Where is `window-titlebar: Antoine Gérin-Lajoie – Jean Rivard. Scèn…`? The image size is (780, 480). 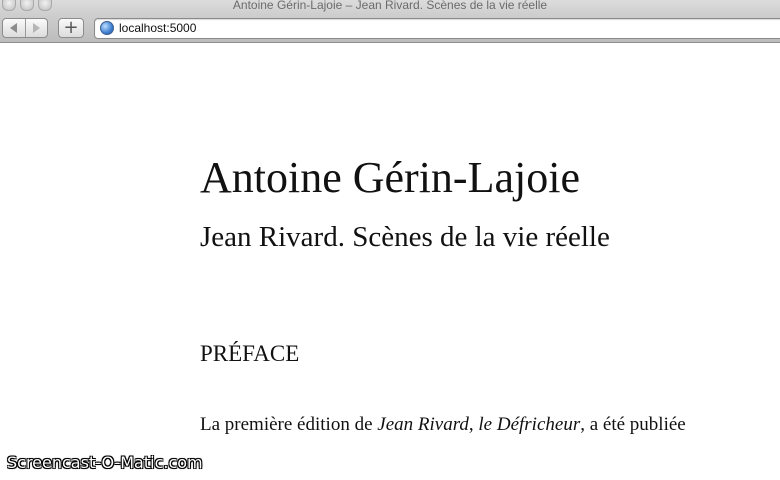
window-titlebar: Antoine Gérin-Lajoie – Jean Rivard. Scèn… is located at coordinates (390, 7).